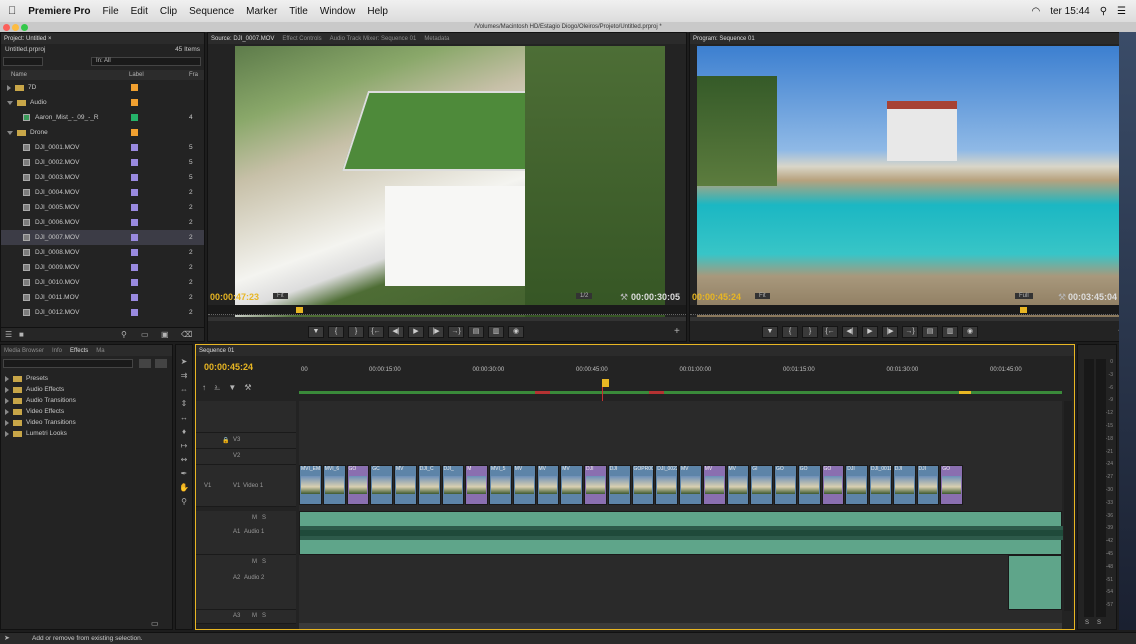 The height and width of the screenshot is (644, 1136). What do you see at coordinates (790, 332) in the screenshot?
I see `program-mark-in-button: {` at bounding box center [790, 332].